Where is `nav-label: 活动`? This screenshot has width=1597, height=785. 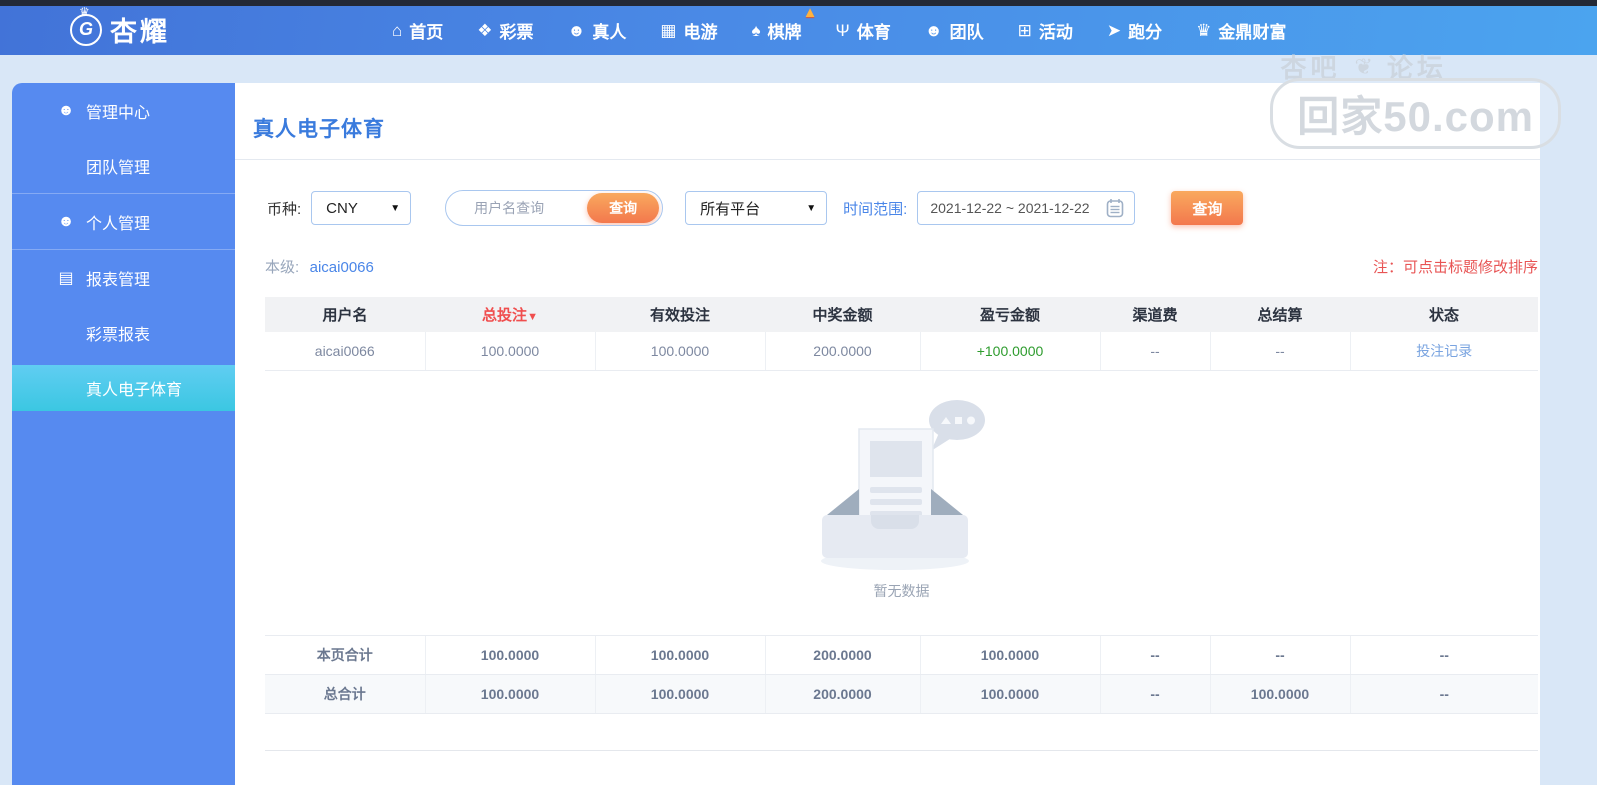
nav-label: 活动 is located at coordinates (1055, 32).